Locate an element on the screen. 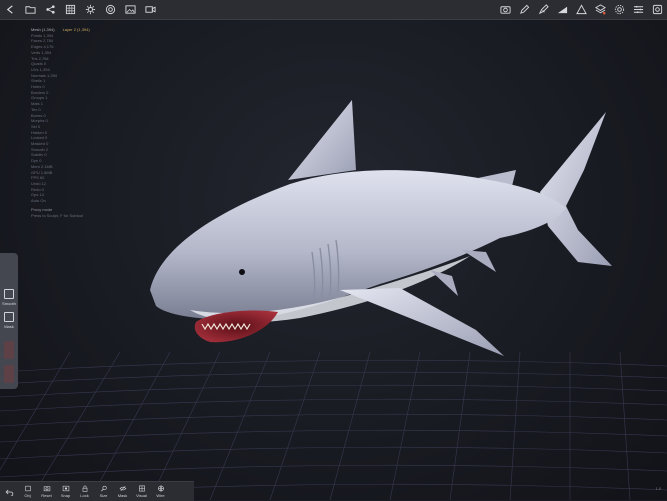 The height and width of the screenshot is (501, 667). mask-toggle-label: Mask is located at coordinates (122, 495).